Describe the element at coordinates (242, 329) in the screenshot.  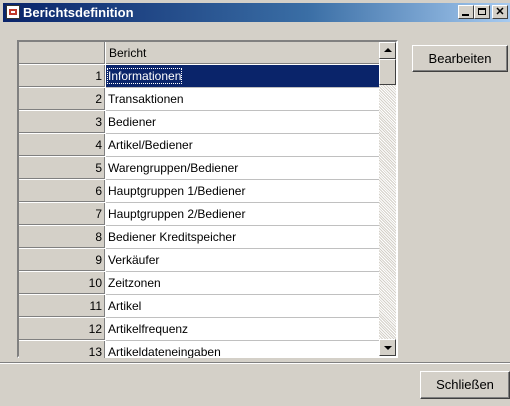
I see `report-name-cell: Artikelfrequenz` at that location.